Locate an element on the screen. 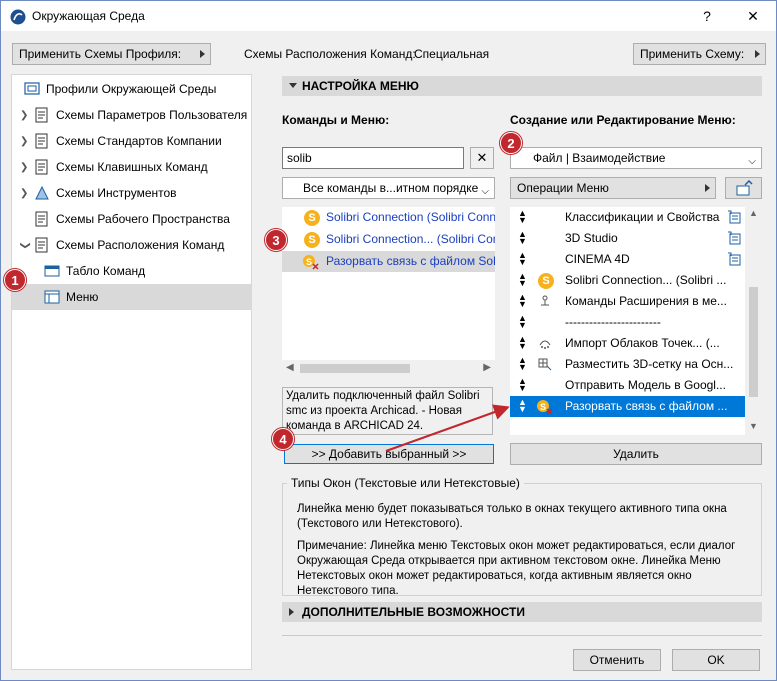  menu-item-label: ------------------------ is located at coordinates (613, 322).